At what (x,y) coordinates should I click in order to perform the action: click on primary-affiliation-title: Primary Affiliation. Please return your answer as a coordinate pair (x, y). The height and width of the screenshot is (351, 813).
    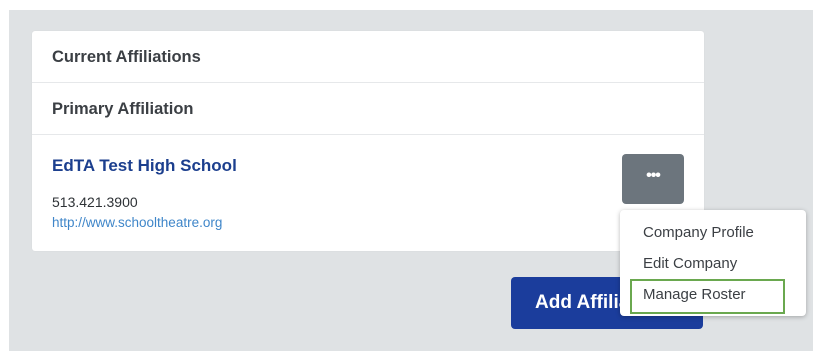
    Looking at the image, I should click on (123, 109).